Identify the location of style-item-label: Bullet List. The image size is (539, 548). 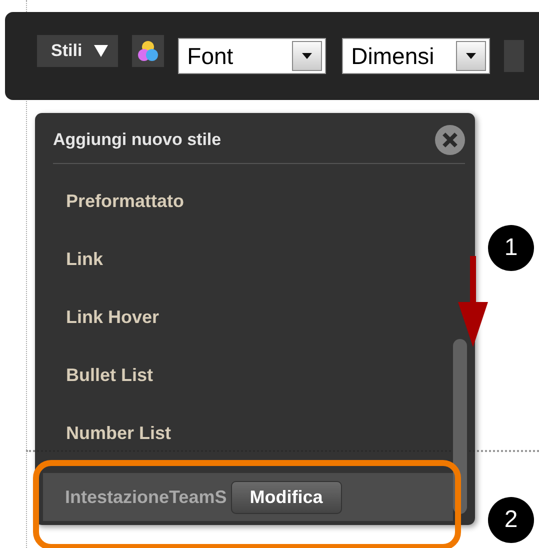
(110, 375).